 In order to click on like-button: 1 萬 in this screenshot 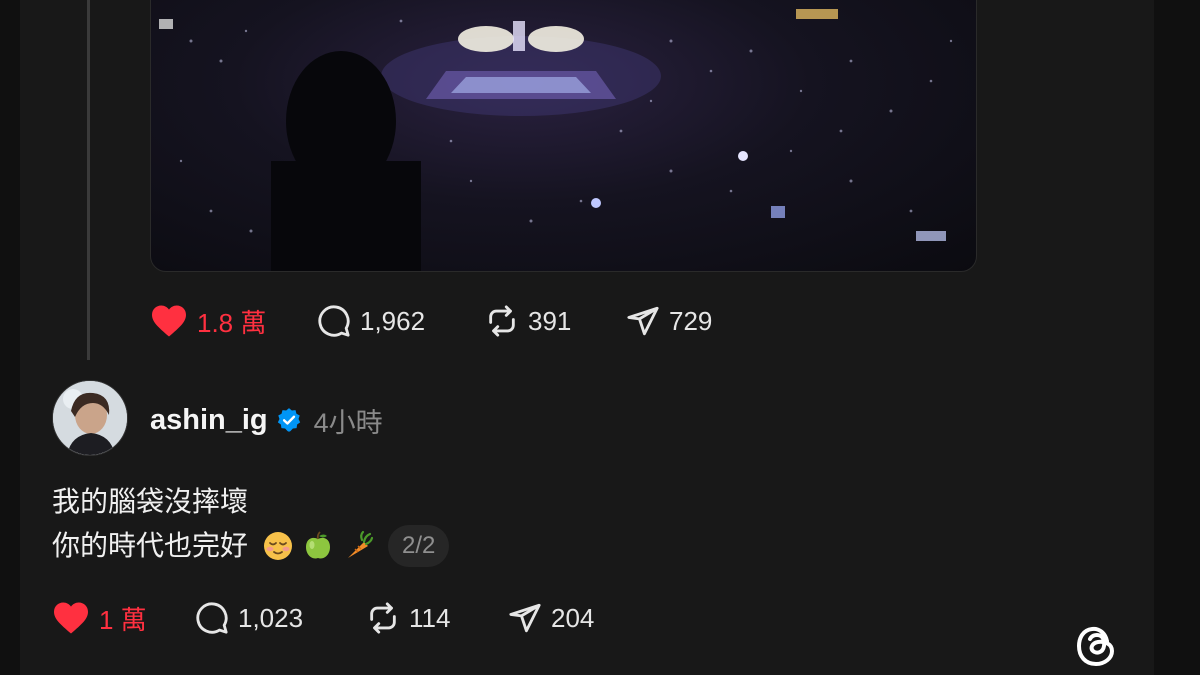, I will do `click(123, 618)`.